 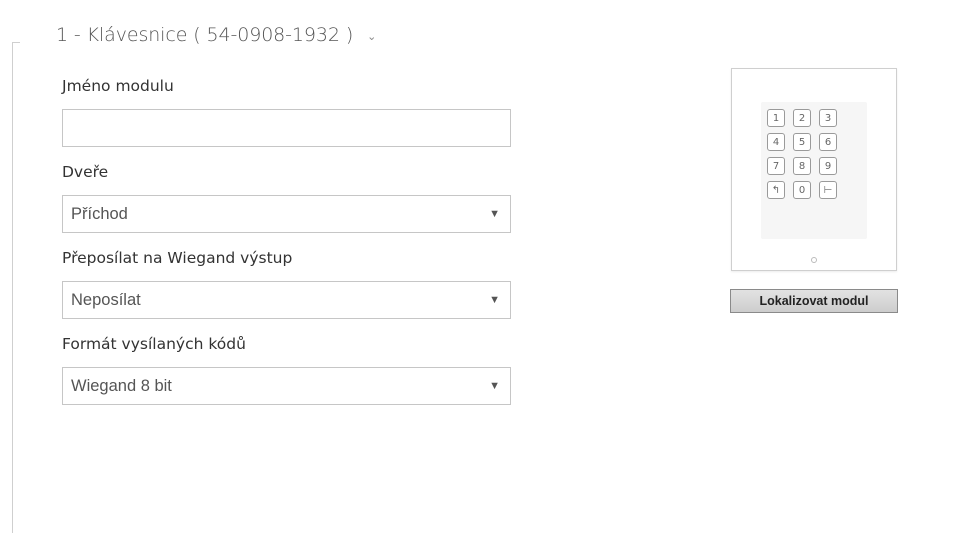 What do you see at coordinates (814, 260) in the screenshot?
I see `status-led-icon` at bounding box center [814, 260].